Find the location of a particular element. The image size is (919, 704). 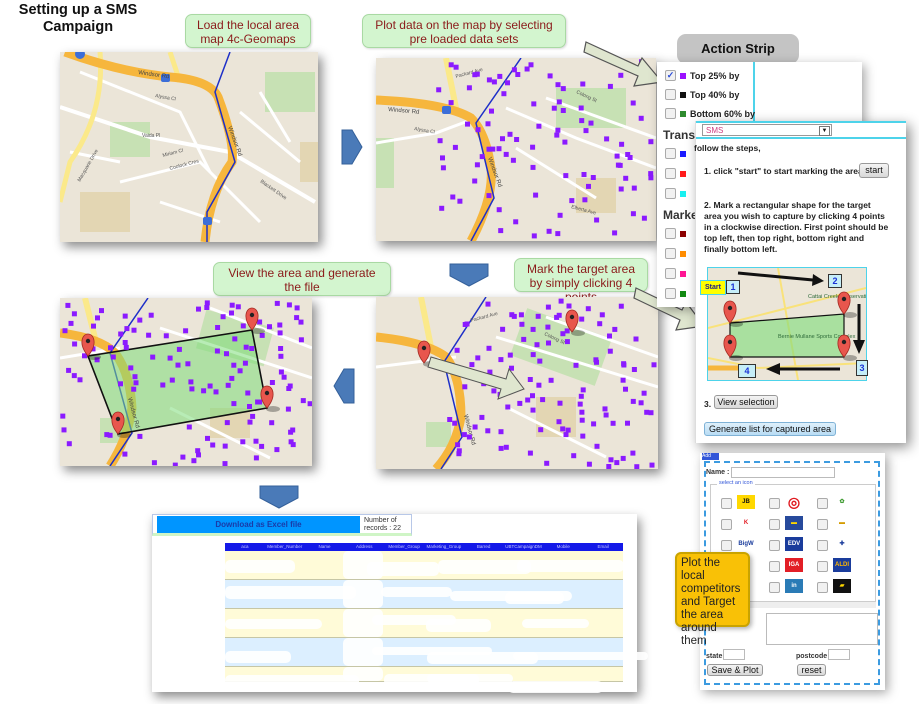

column-header: Marketing_Group is located at coordinates (444, 547).